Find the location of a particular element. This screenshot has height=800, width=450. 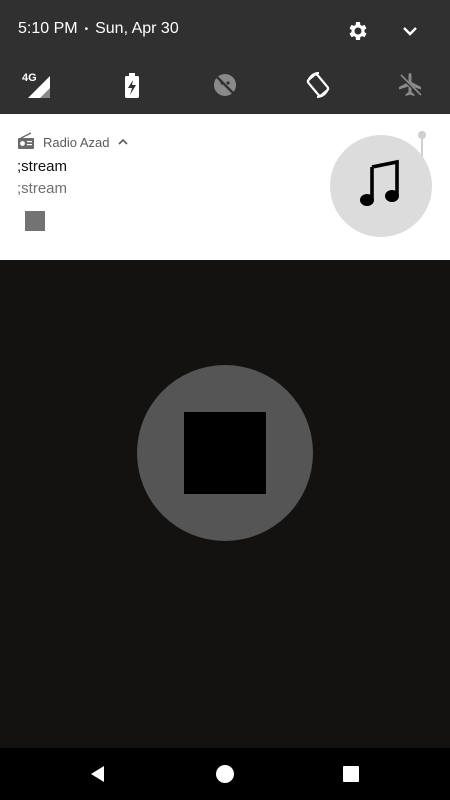

expand-chevron-icon is located at coordinates (410, 31).